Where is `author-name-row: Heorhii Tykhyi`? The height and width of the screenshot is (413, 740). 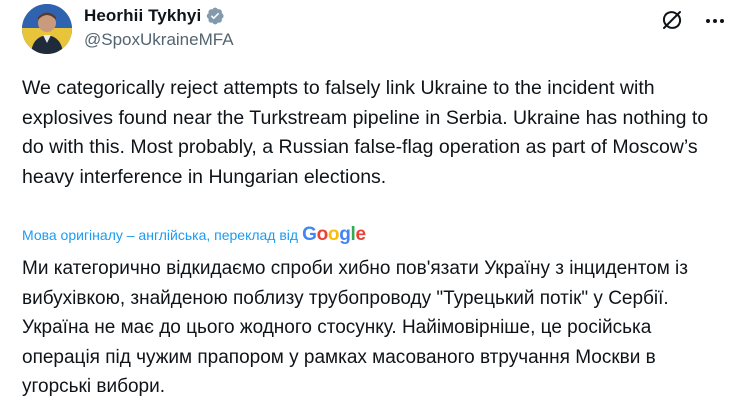
author-name-row: Heorhii Tykhyi is located at coordinates (154, 16).